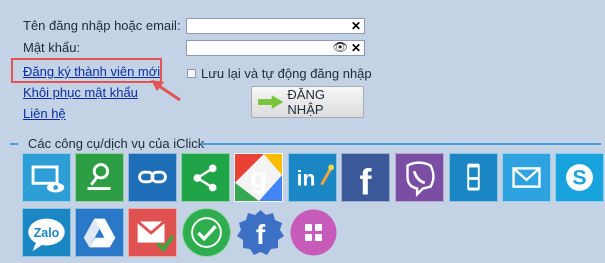  I want to click on section-line-right, so click(401, 144).